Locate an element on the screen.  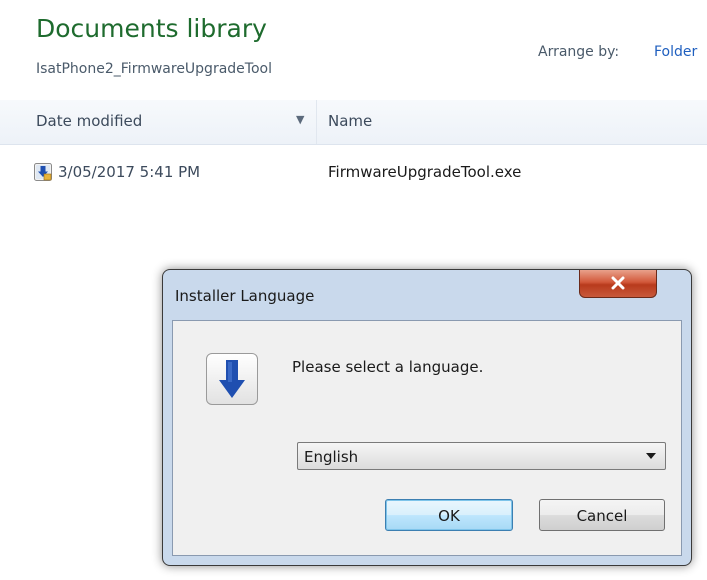
arrange-by-label: Arrange by: is located at coordinates (579, 52).